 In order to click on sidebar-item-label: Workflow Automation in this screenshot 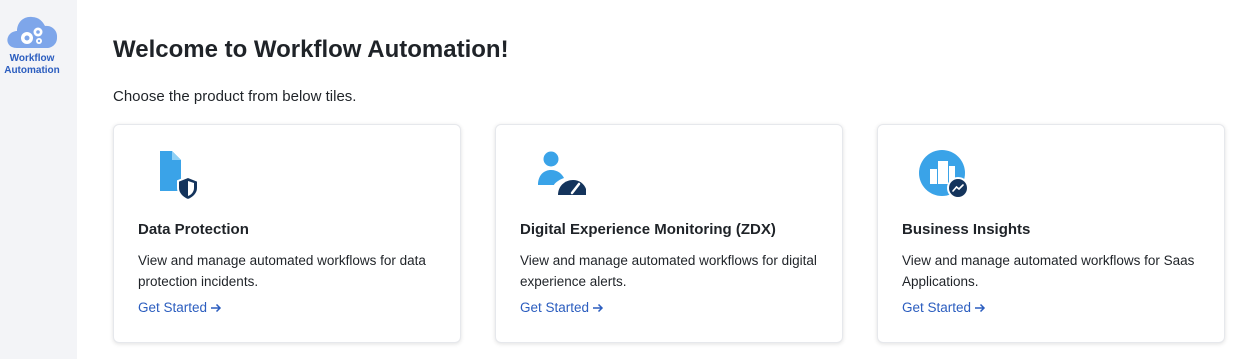, I will do `click(32, 64)`.